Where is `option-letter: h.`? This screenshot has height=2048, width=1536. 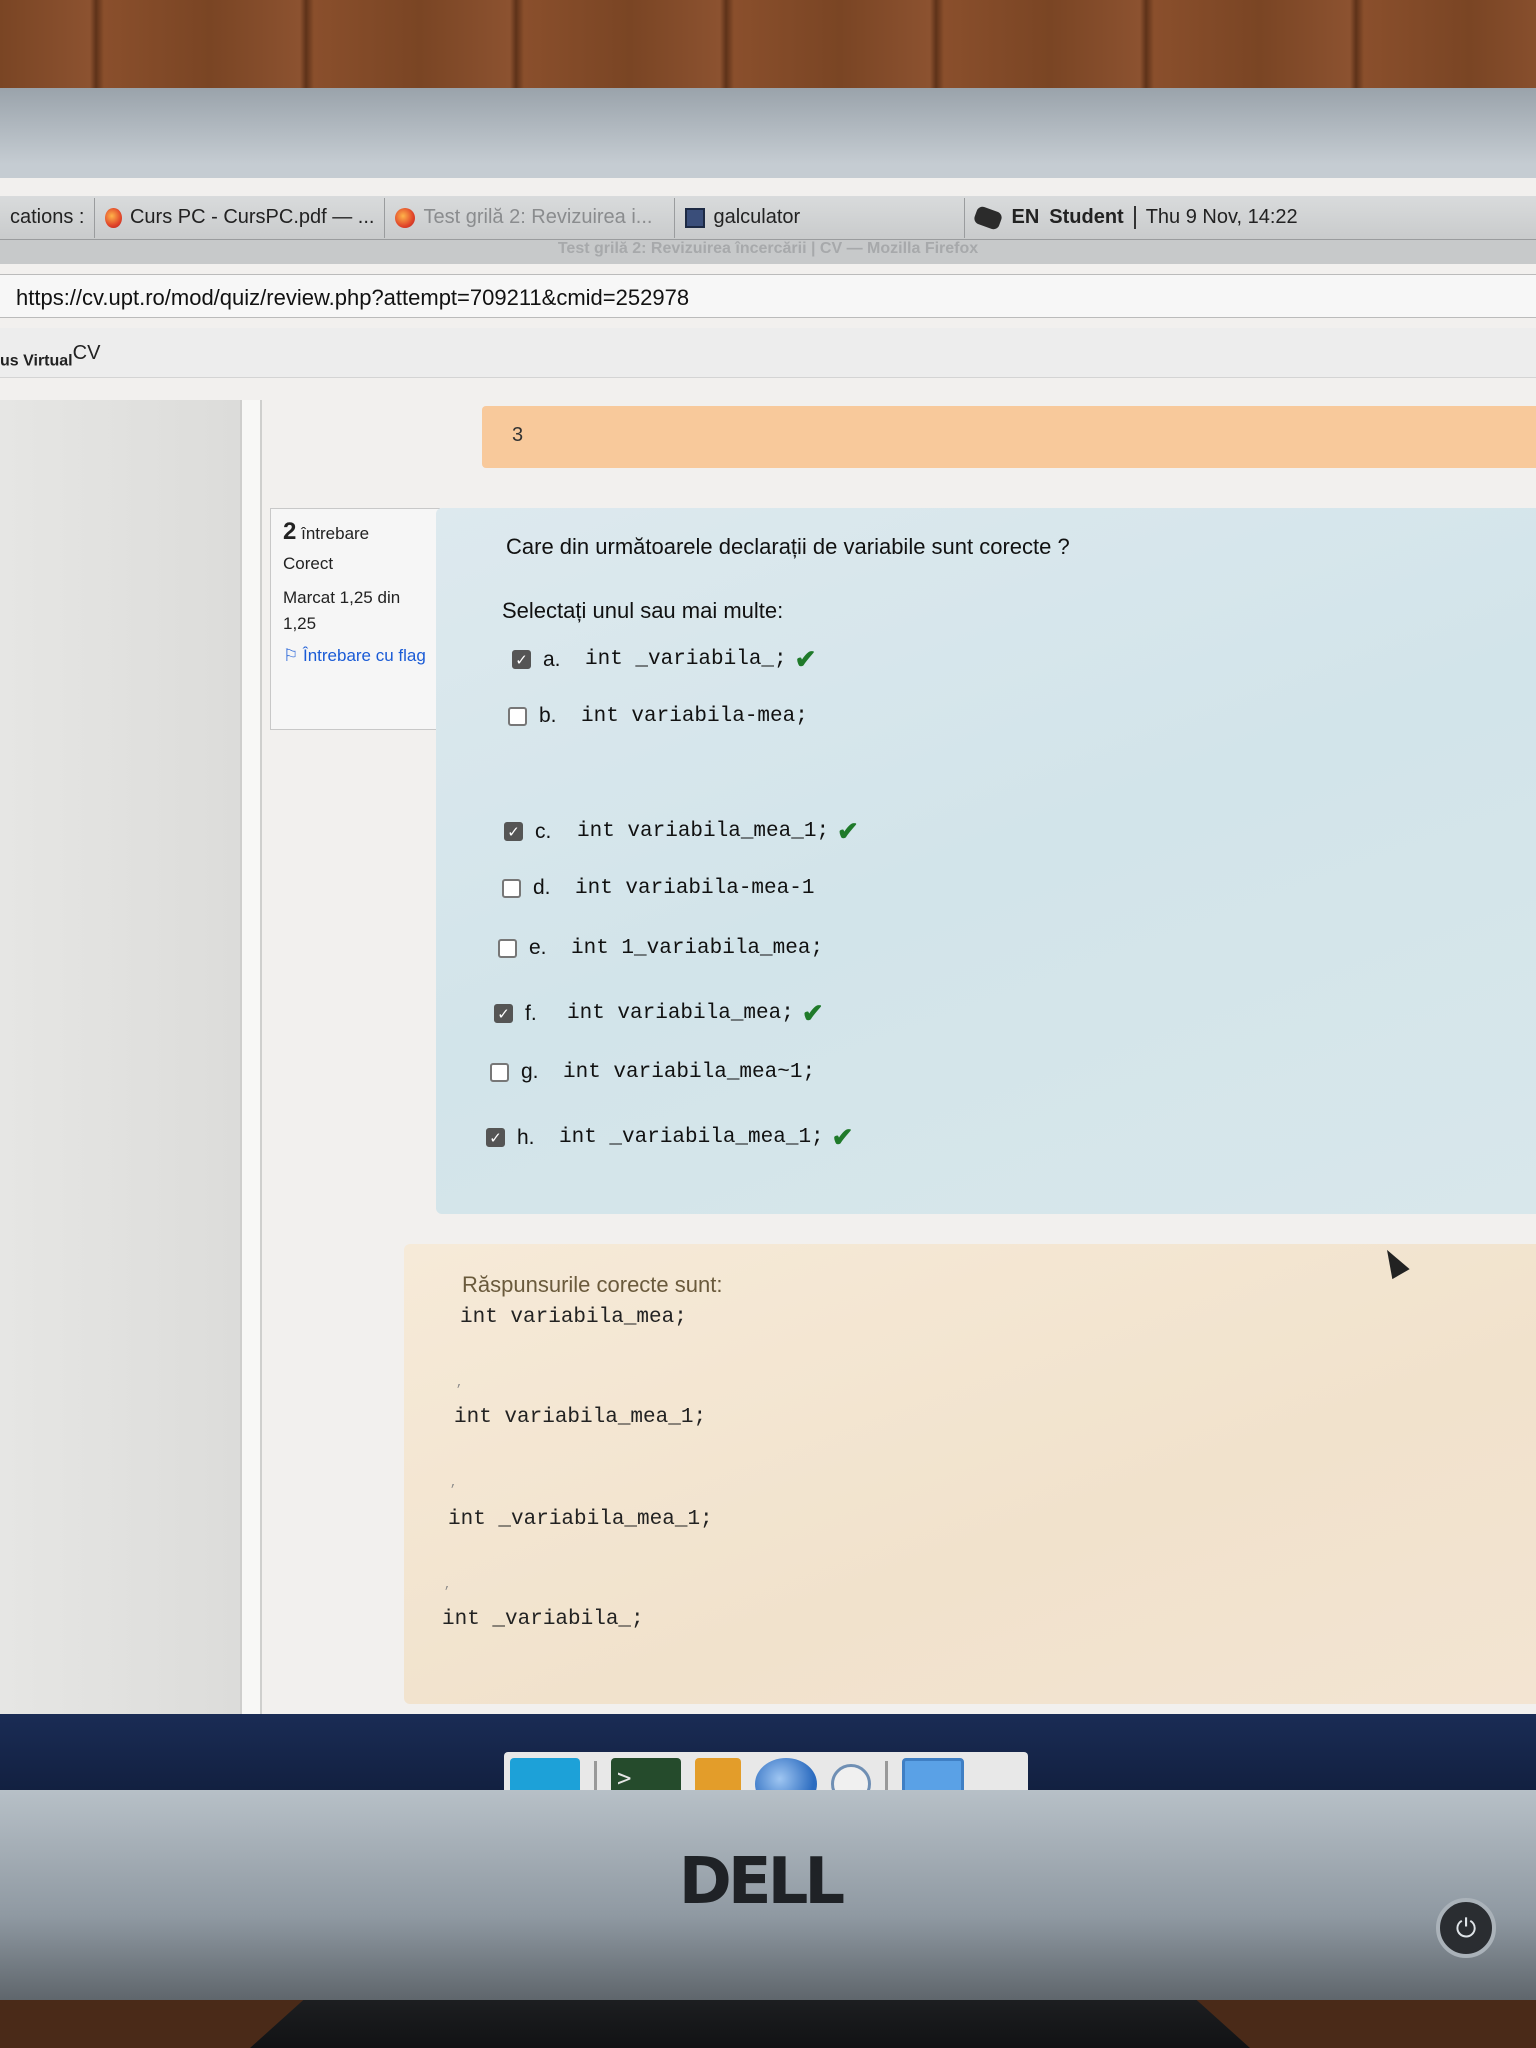 option-letter: h. is located at coordinates (526, 1137).